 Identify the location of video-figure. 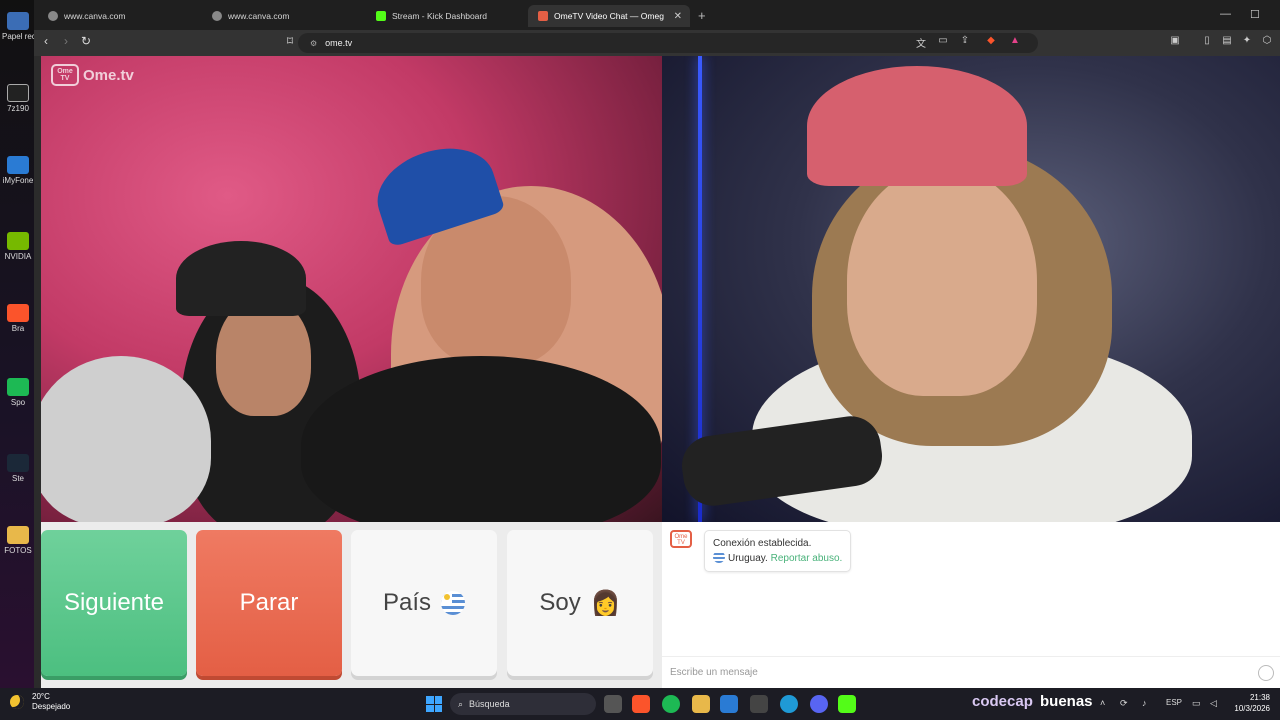
(126, 439).